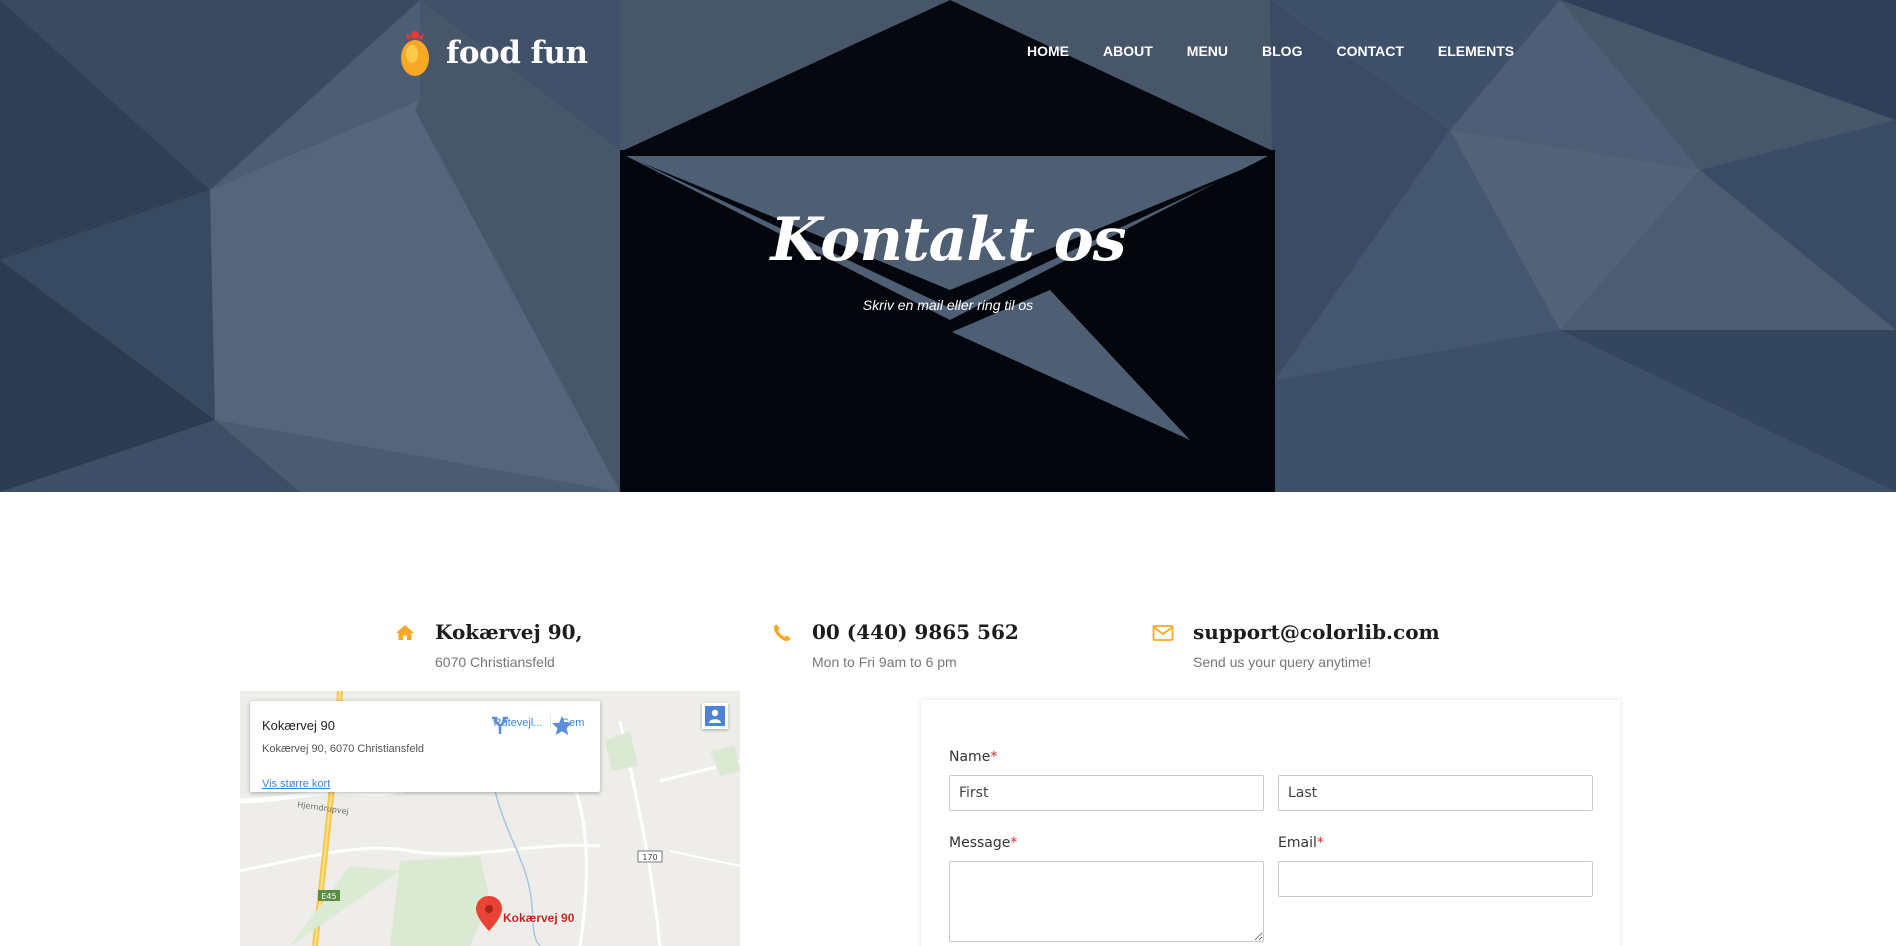 The height and width of the screenshot is (946, 1896). Describe the element at coordinates (509, 632) in the screenshot. I see `address-title: Kokærvej 90,` at that location.